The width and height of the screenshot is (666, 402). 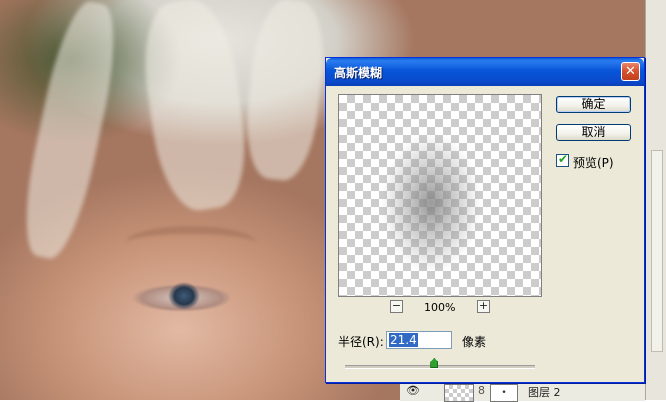 I want to click on close-icon: ✕, so click(x=630, y=71).